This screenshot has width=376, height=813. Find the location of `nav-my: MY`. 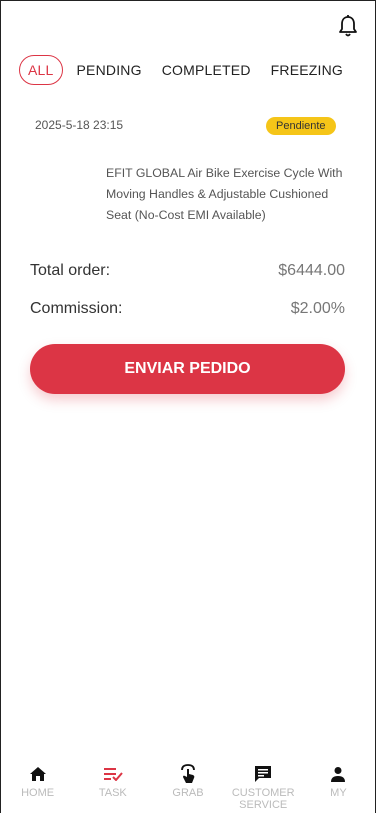

nav-my: MY is located at coordinates (338, 785).